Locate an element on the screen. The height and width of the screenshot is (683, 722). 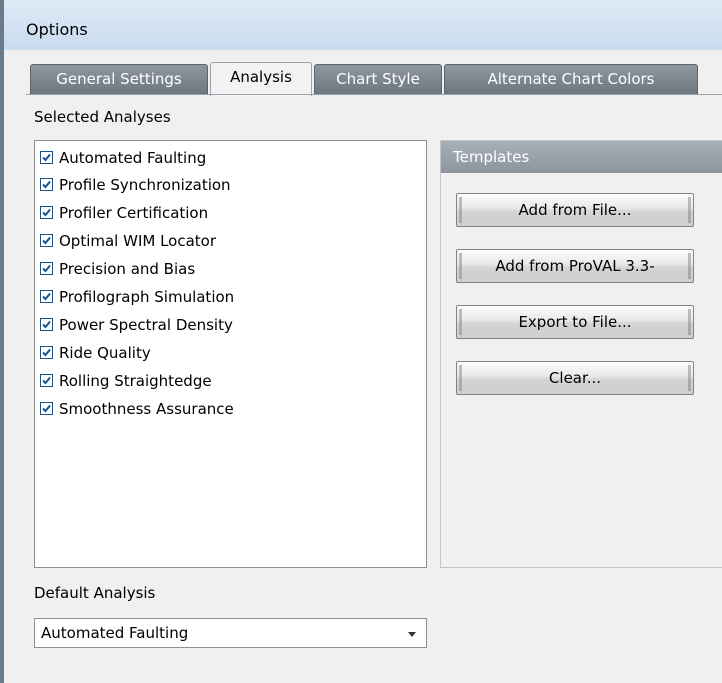
tab-label: Alternate Chart Colors is located at coordinates (571, 79).